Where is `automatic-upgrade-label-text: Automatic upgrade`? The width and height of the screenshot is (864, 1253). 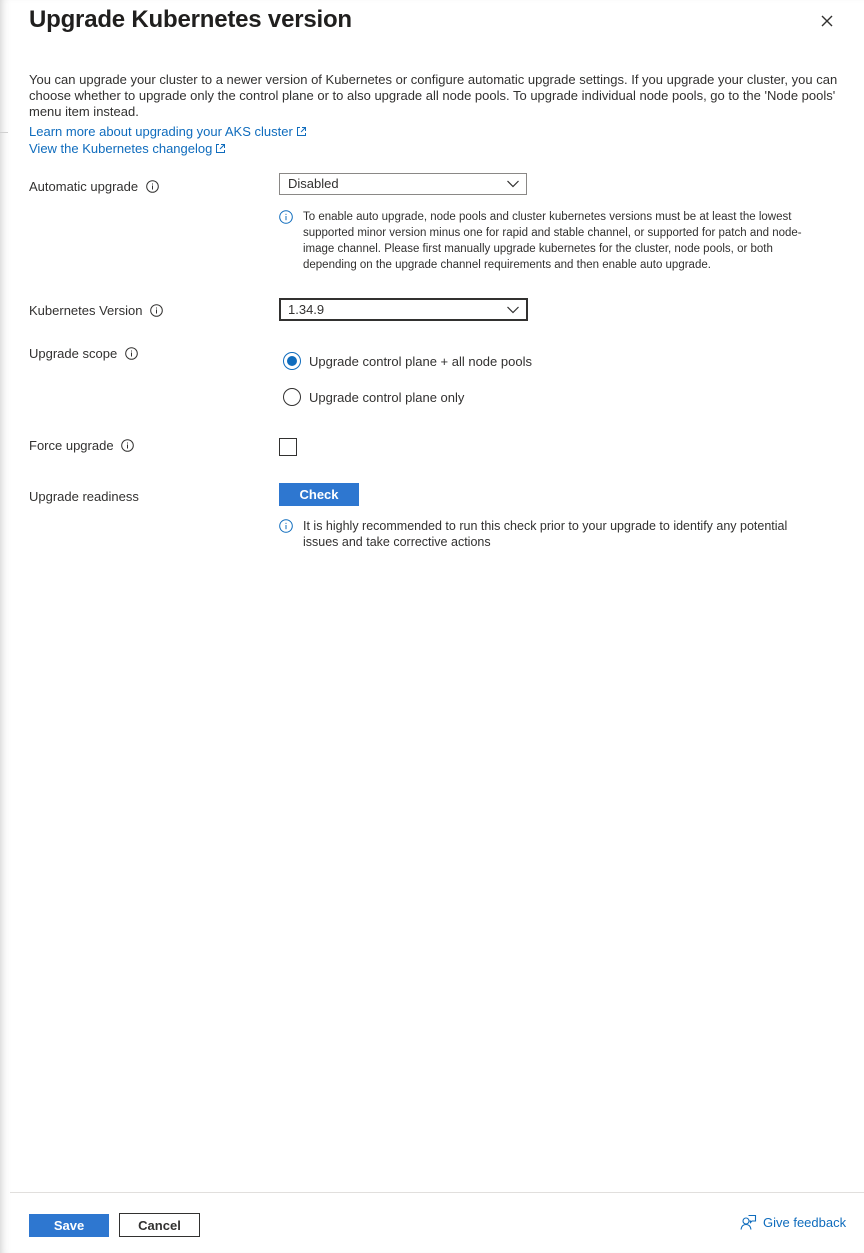
automatic-upgrade-label-text: Automatic upgrade is located at coordinates (84, 186).